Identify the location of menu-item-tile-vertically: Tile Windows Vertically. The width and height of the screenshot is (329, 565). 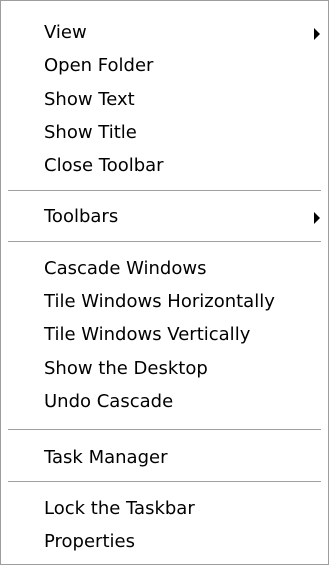
(164, 335).